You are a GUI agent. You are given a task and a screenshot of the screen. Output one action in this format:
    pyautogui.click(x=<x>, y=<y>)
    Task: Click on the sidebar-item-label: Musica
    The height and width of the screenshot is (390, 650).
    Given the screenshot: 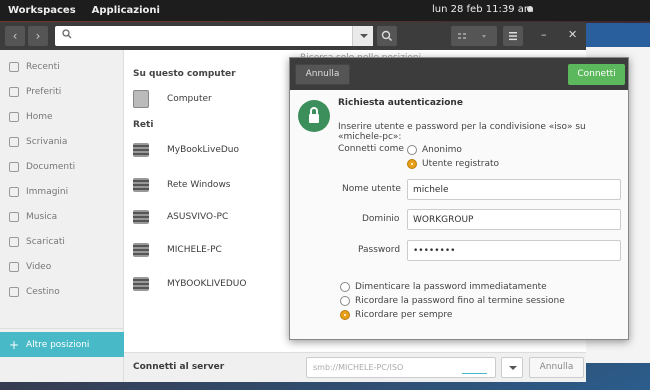 What is the action you would take?
    pyautogui.click(x=42, y=216)
    